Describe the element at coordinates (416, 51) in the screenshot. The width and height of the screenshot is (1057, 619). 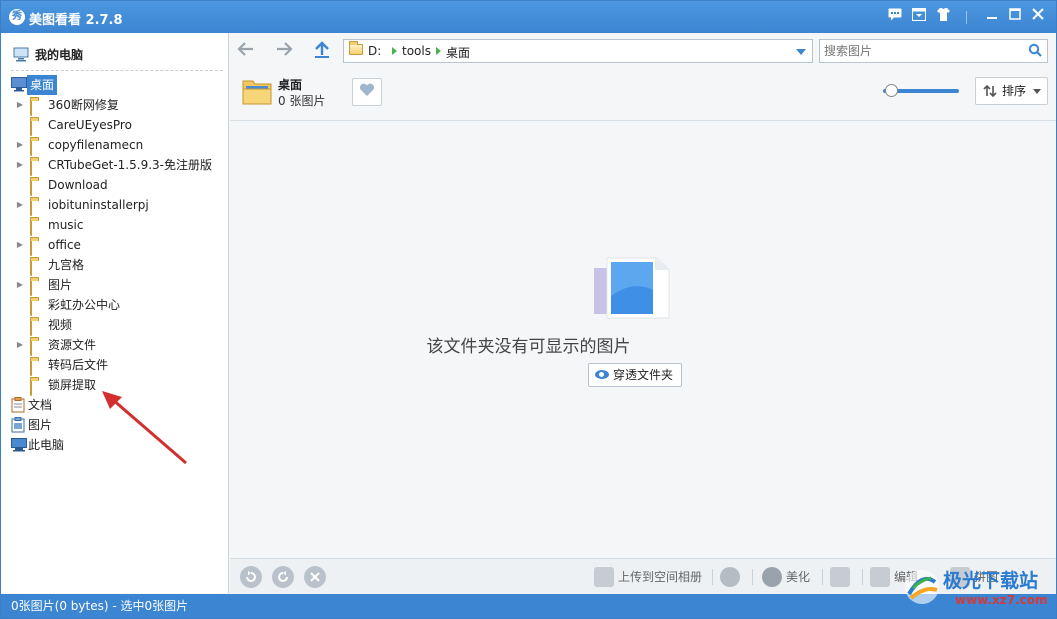
I see `address-segment: tools` at that location.